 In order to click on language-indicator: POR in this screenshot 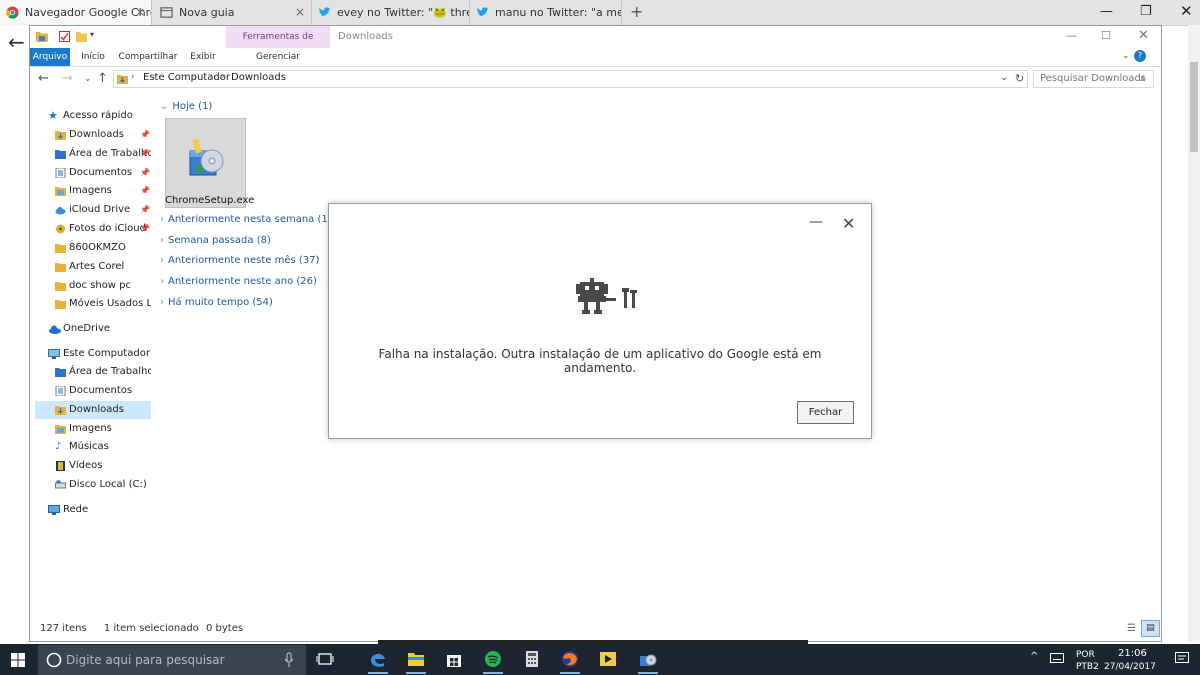, I will do `click(1085, 655)`.